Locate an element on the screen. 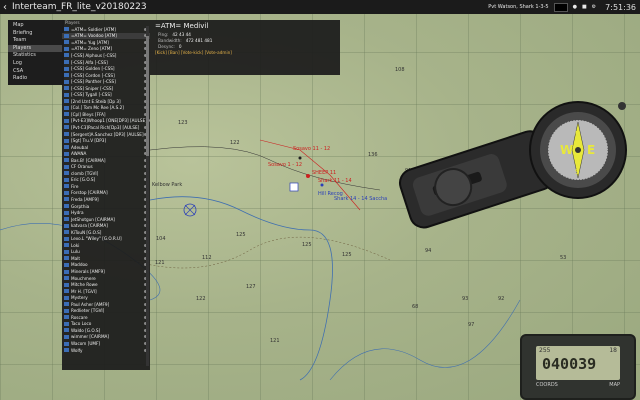 This screenshot has width=640, height=400. player-name: =ATM= Medivil is located at coordinates (182, 26).